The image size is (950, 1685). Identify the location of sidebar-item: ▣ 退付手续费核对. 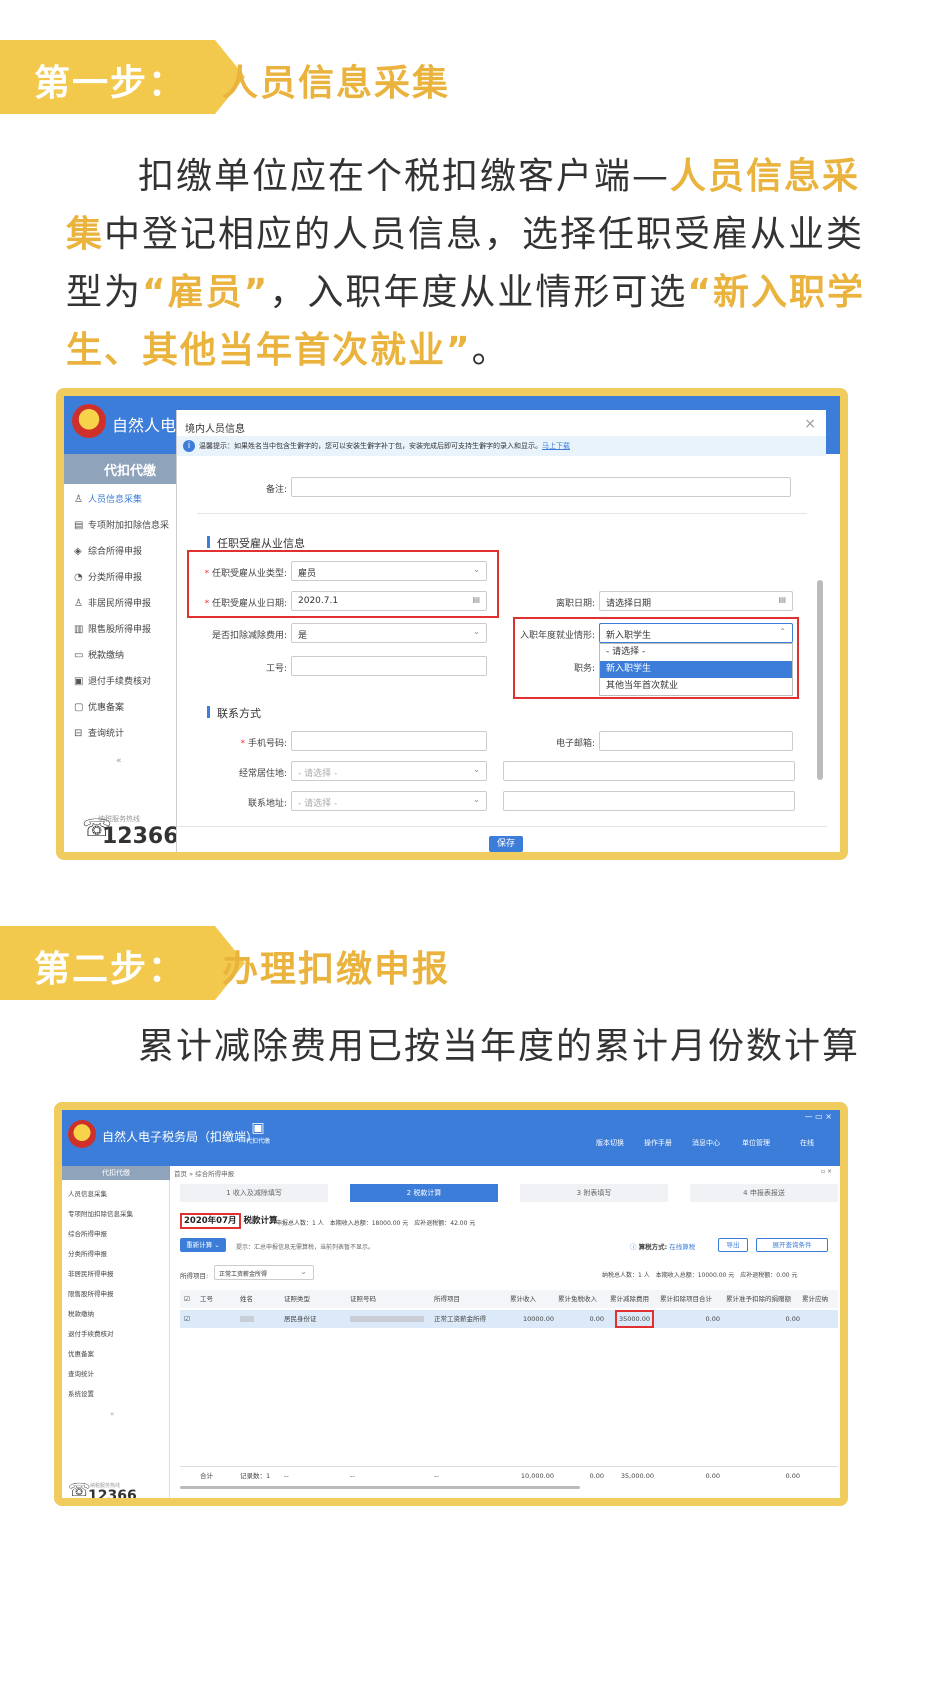
(112, 680).